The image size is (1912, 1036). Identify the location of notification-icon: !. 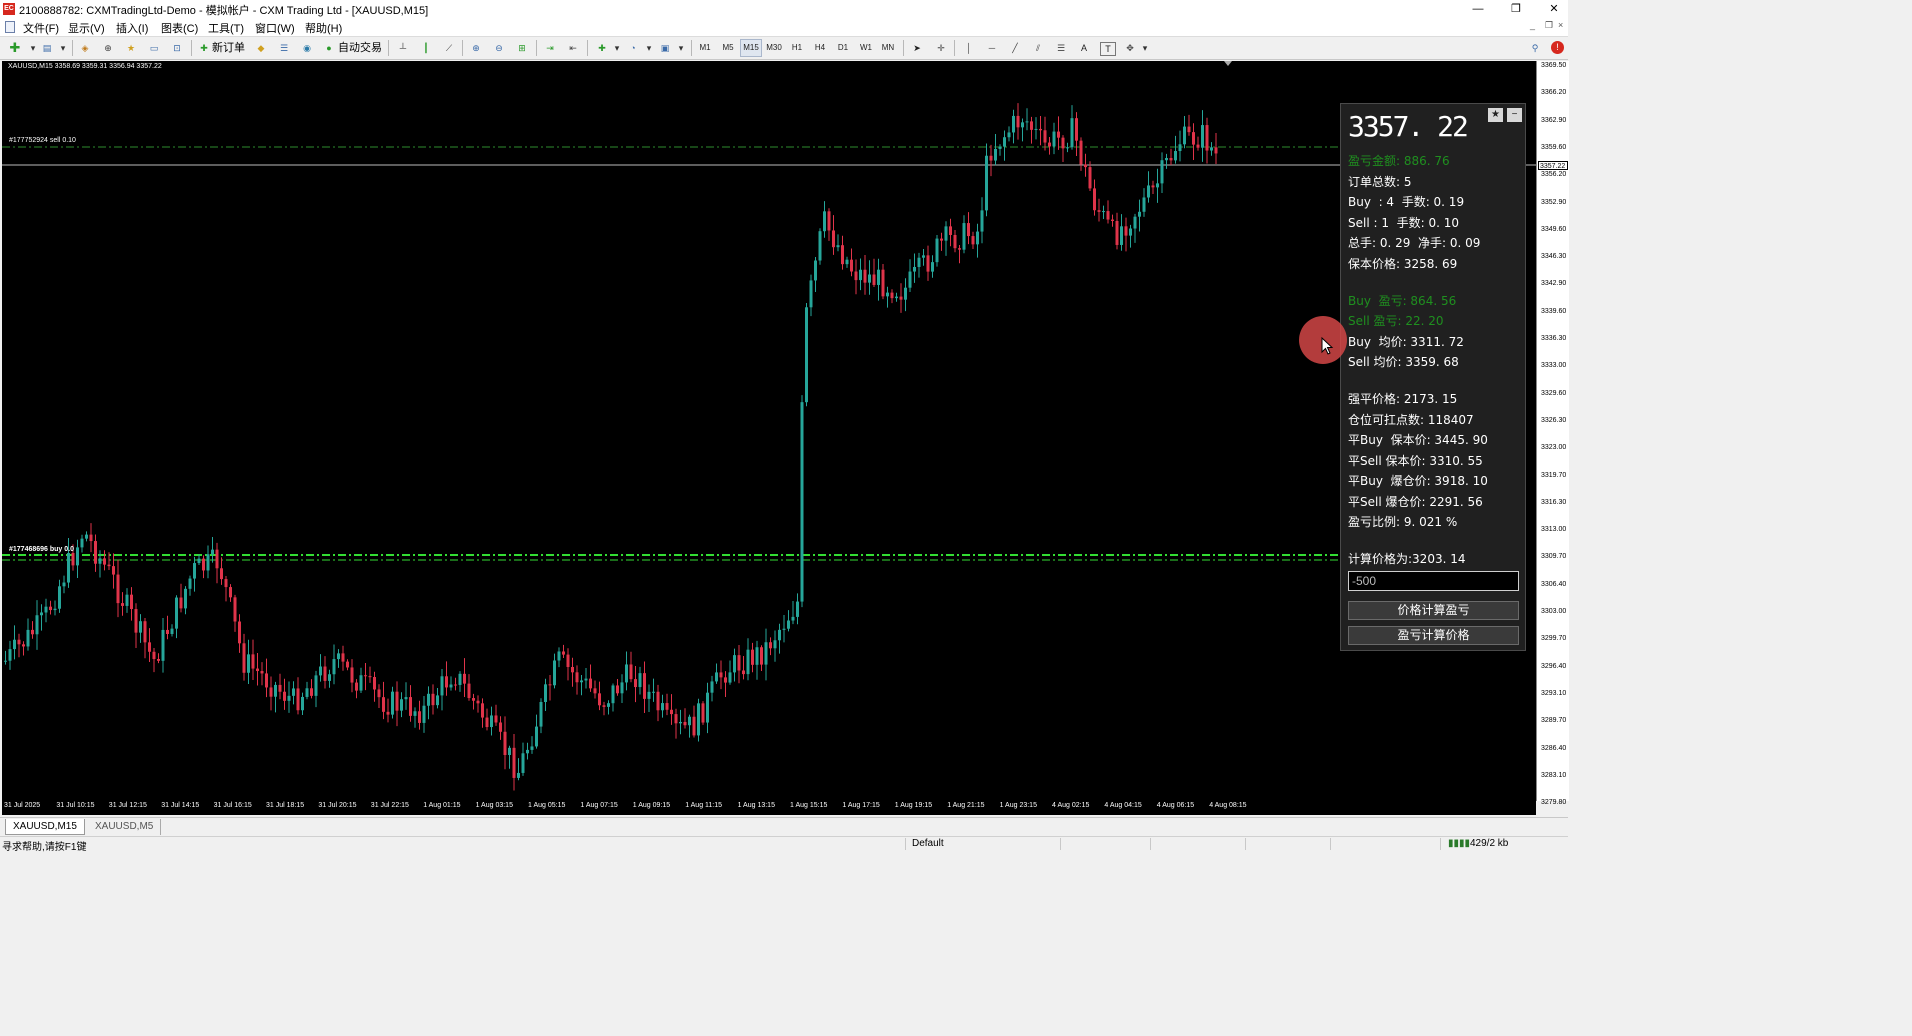
(1557, 47).